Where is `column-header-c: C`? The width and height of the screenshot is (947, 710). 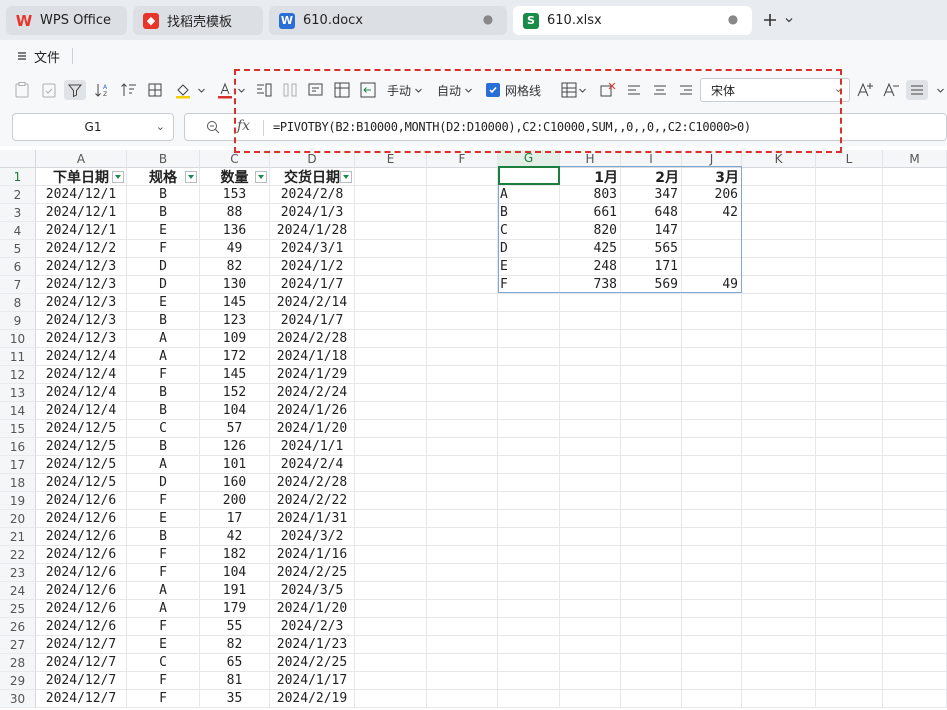
column-header-c: C is located at coordinates (235, 159).